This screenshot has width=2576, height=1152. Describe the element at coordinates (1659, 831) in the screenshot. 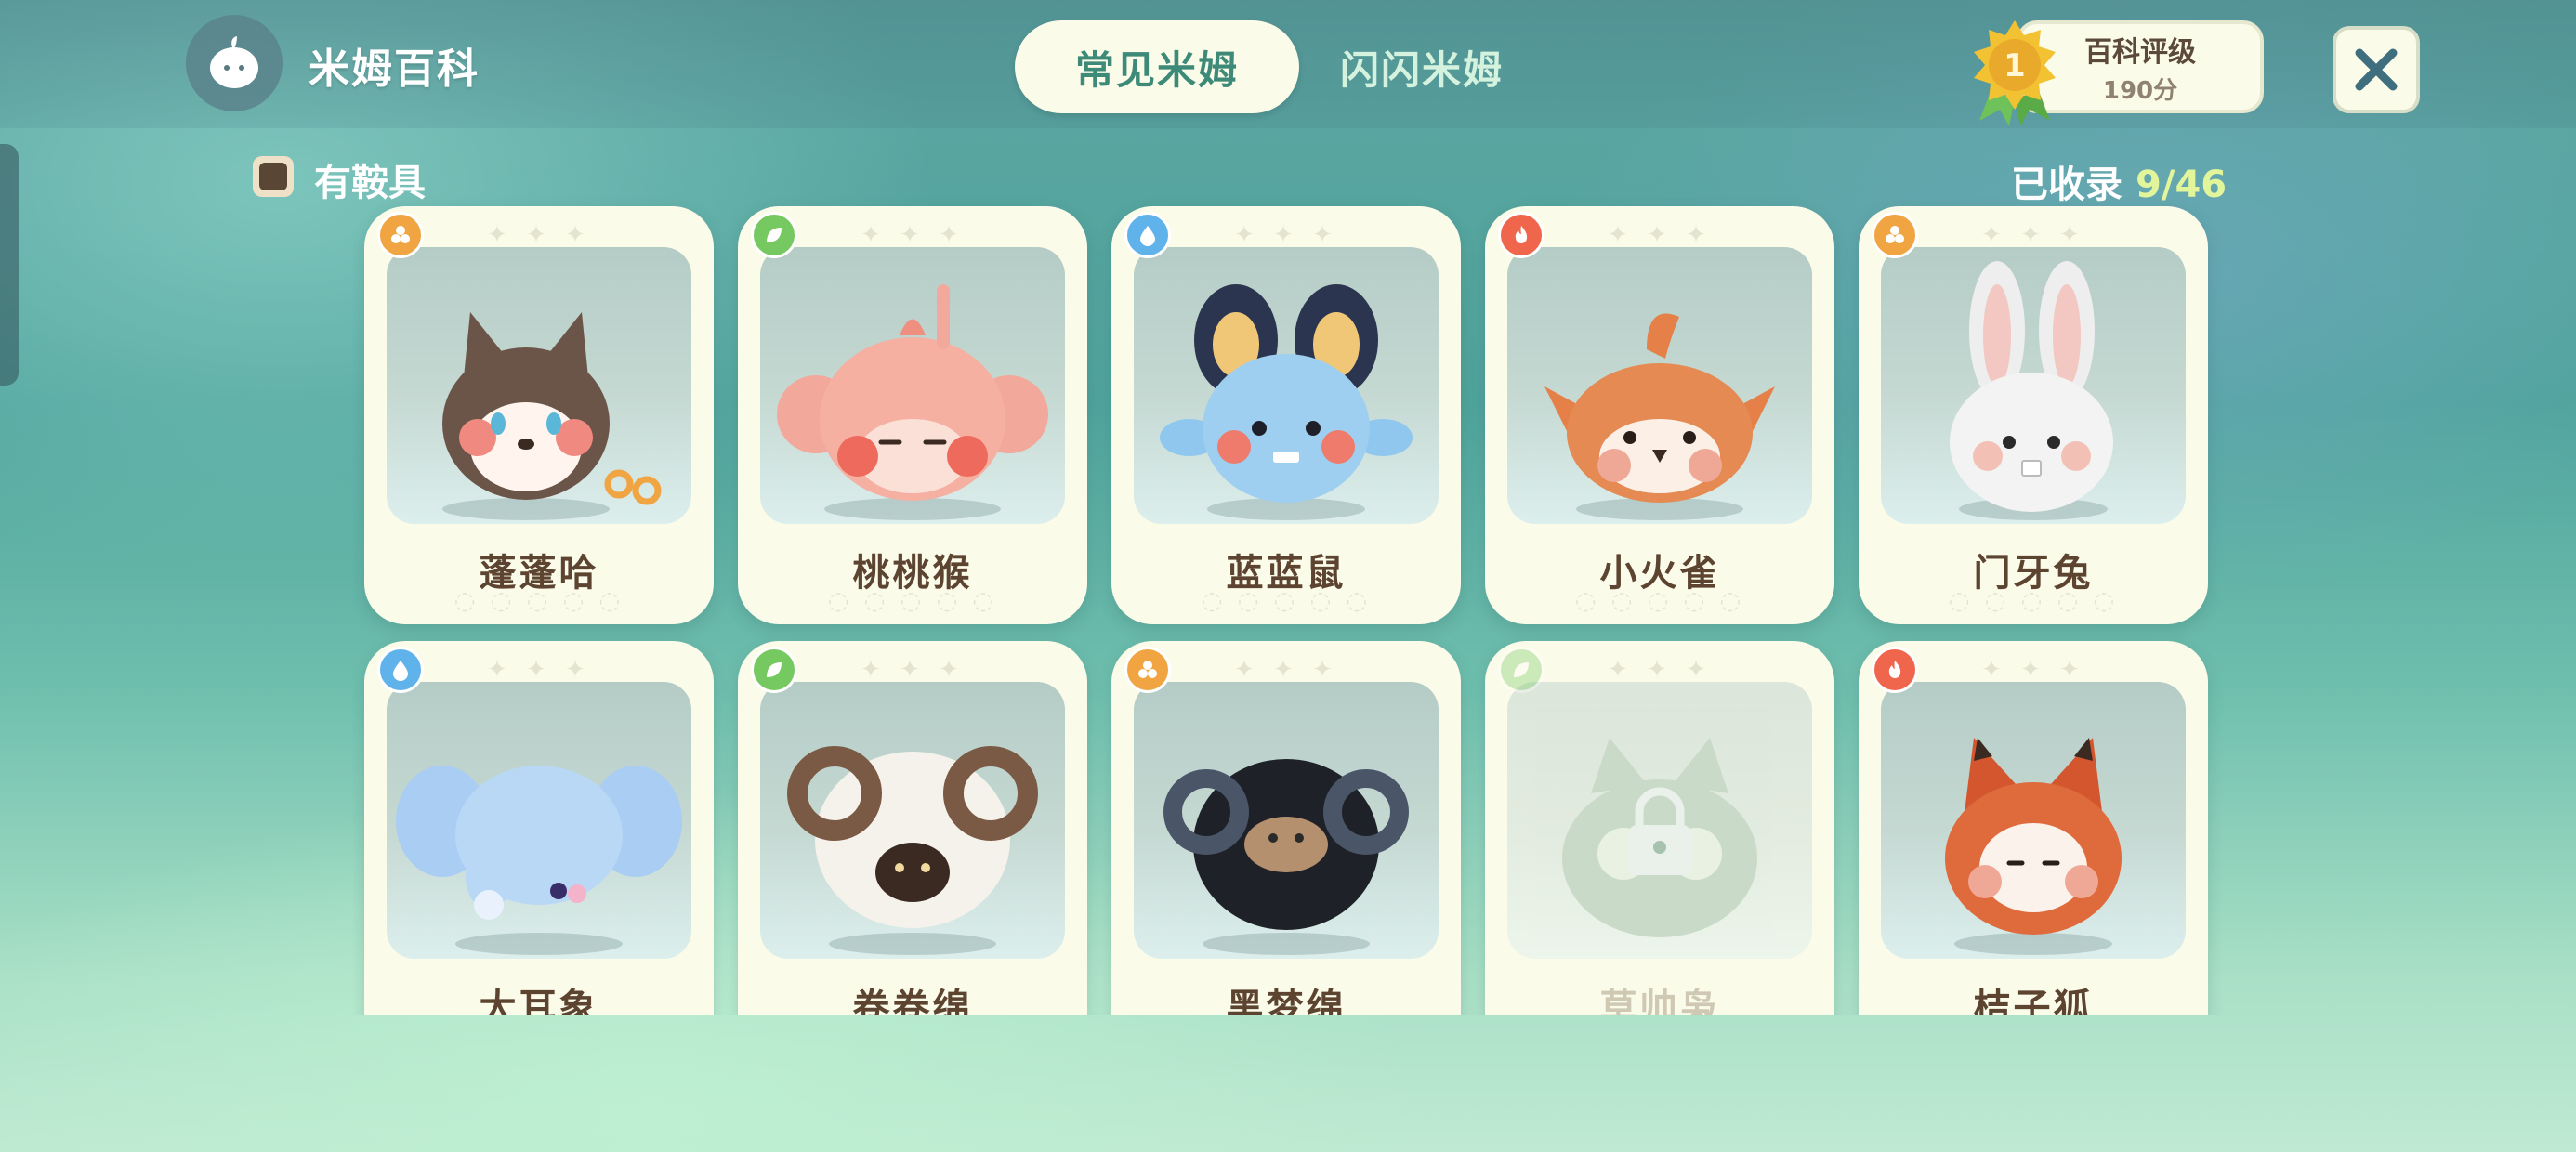

I see `lock-icon` at that location.